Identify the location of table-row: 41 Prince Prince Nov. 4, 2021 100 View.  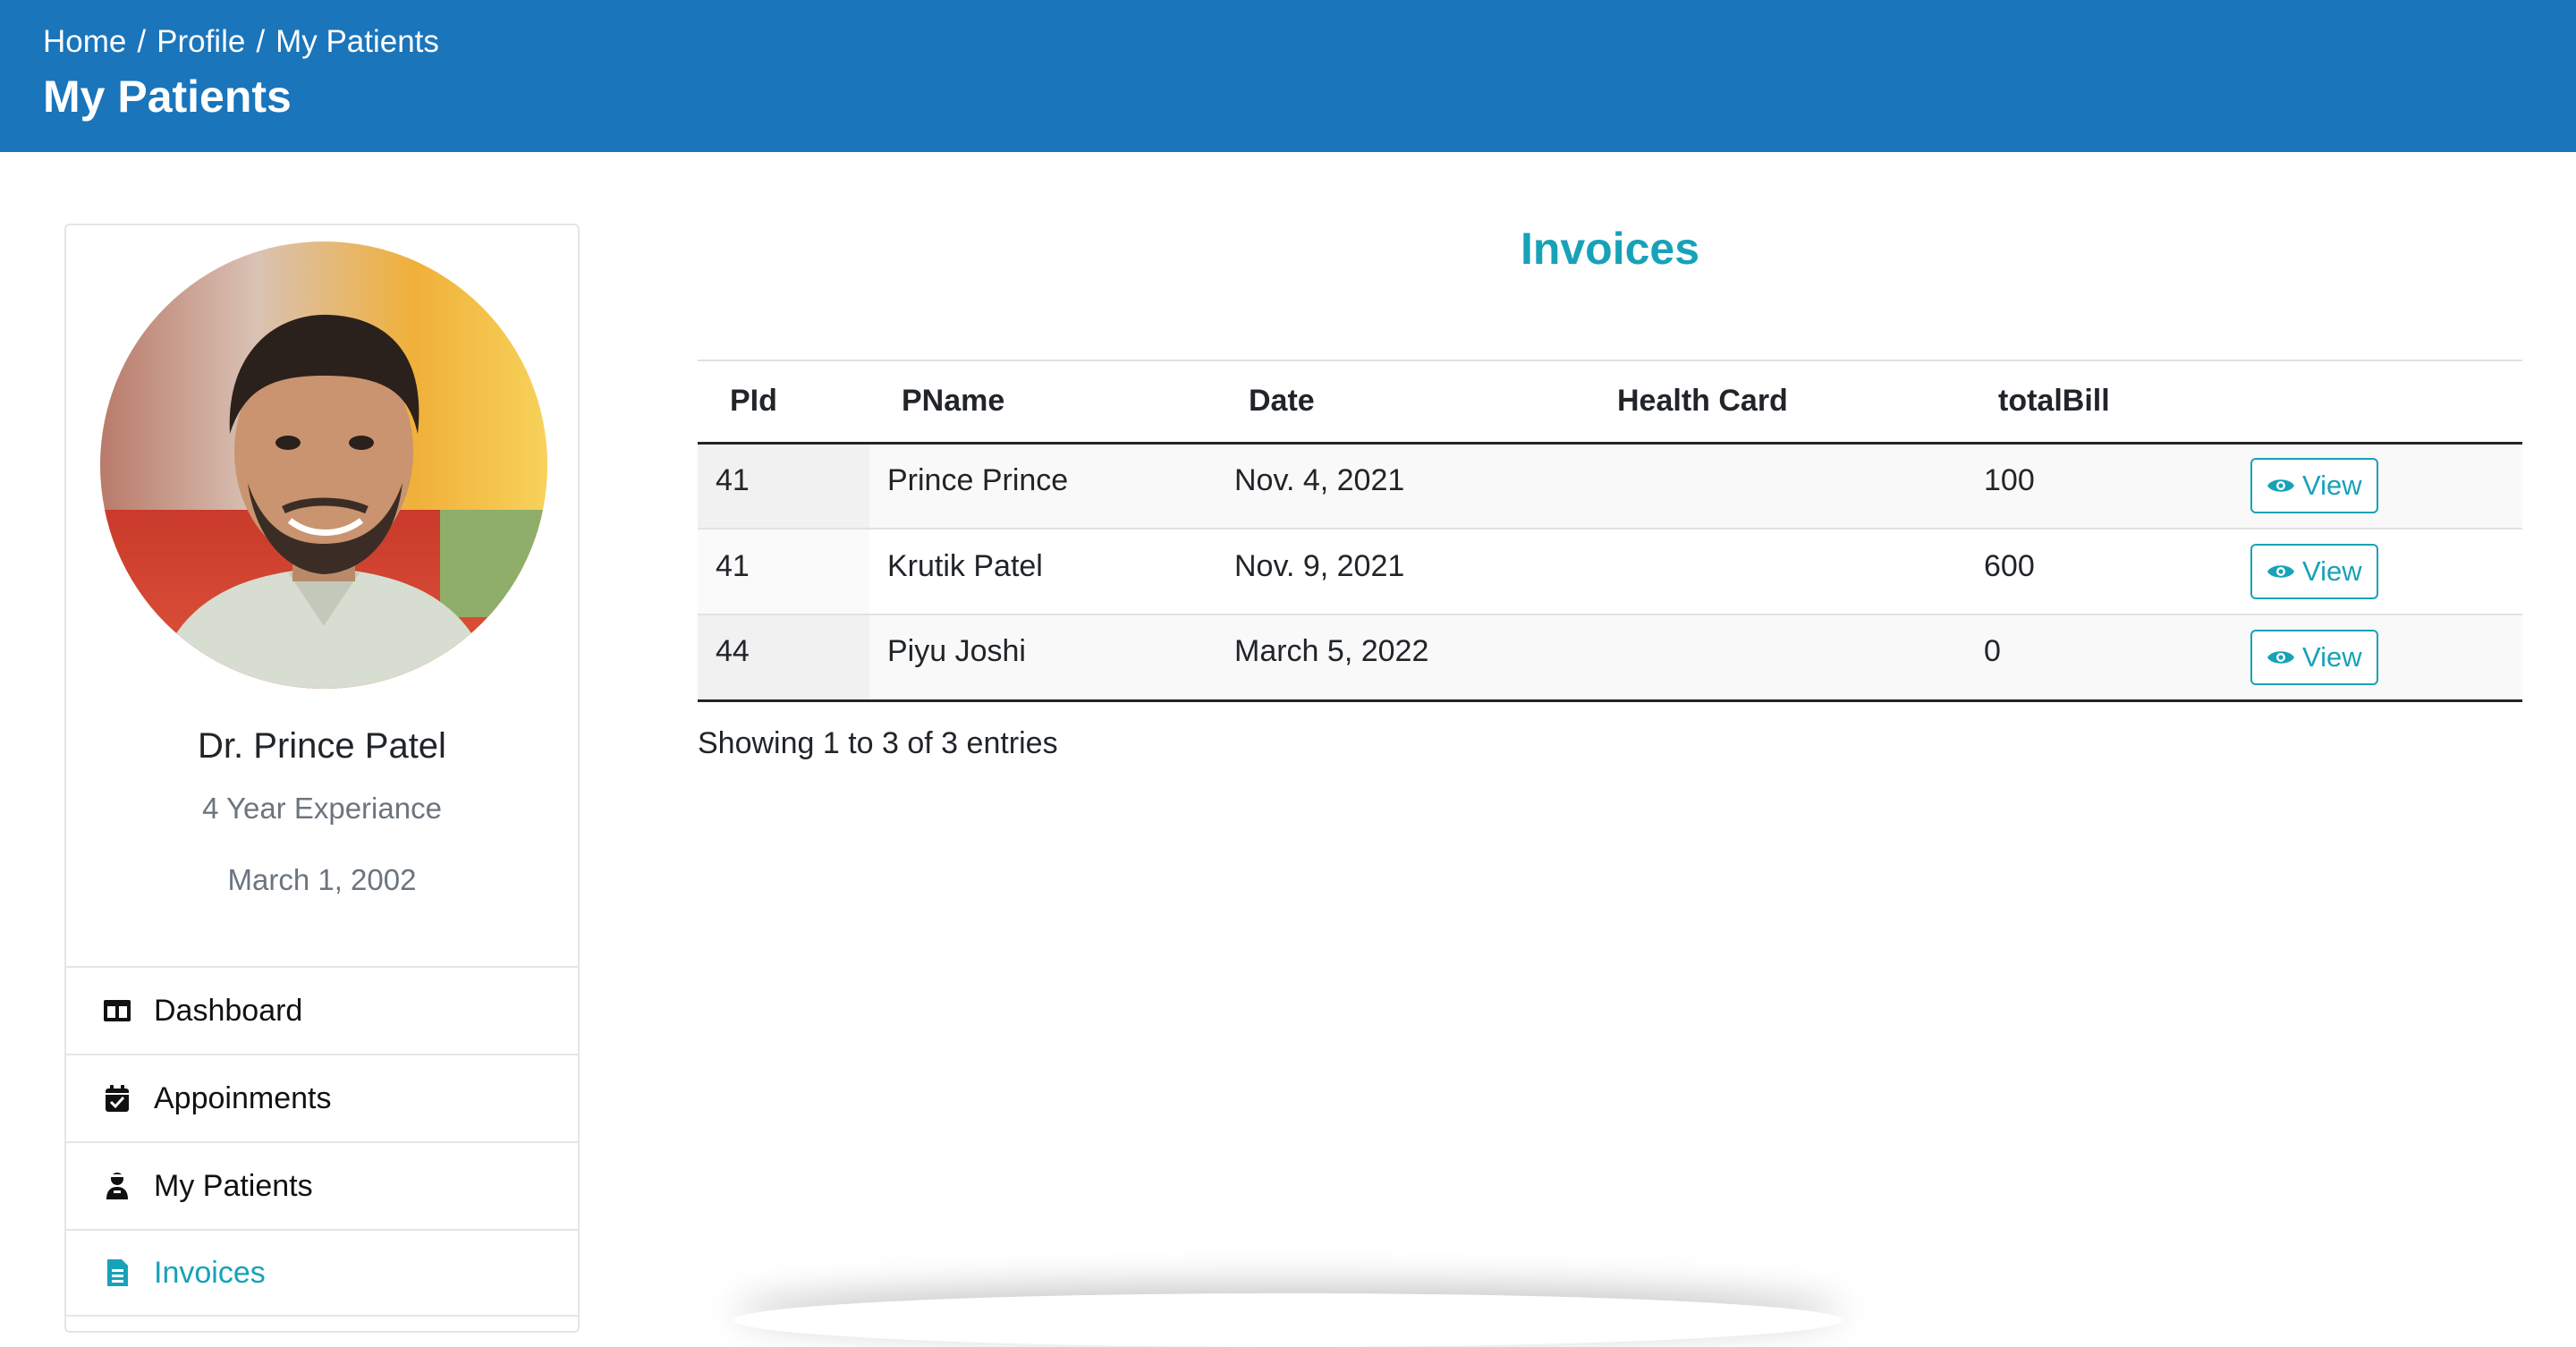
(1610, 486).